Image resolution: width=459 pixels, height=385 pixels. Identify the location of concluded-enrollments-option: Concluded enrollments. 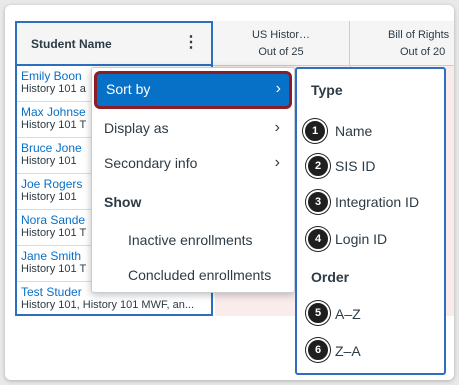
(199, 275).